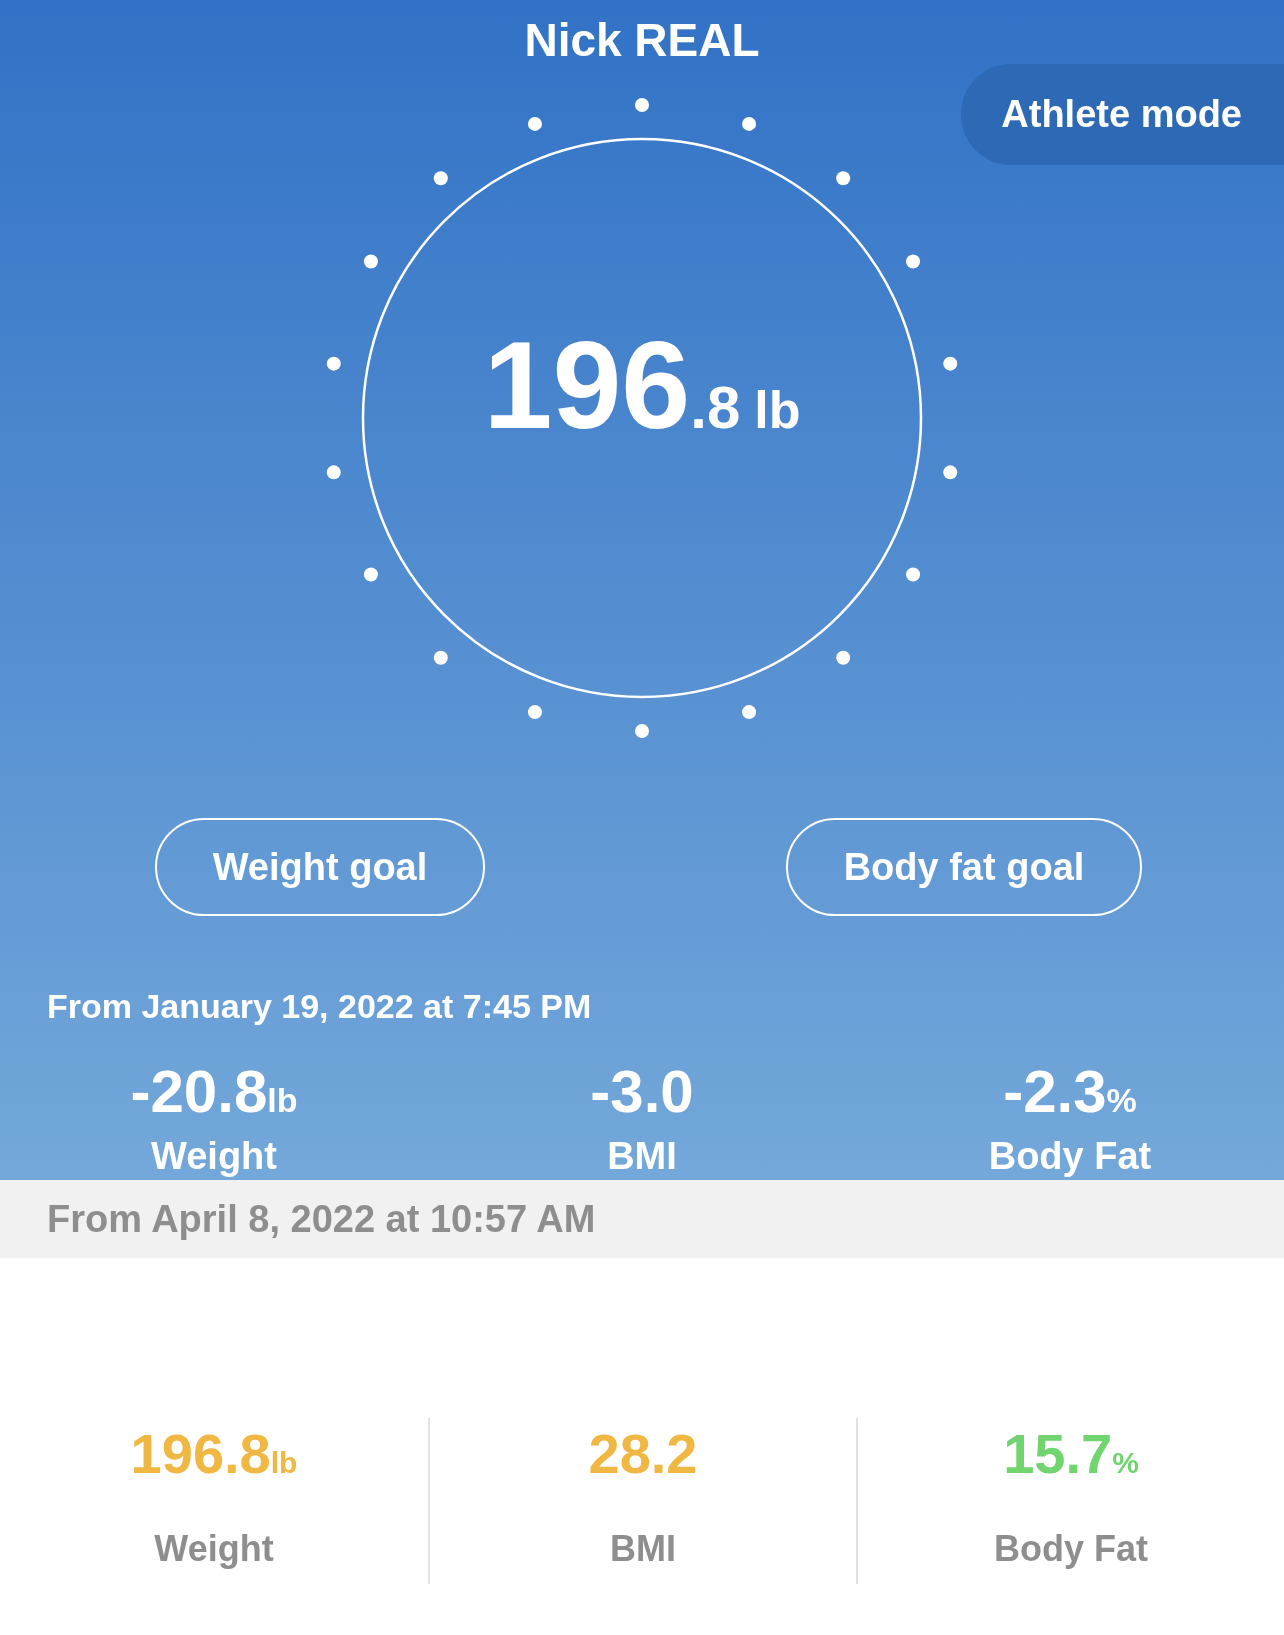  I want to click on change-value: -2.3%, so click(1070, 1092).